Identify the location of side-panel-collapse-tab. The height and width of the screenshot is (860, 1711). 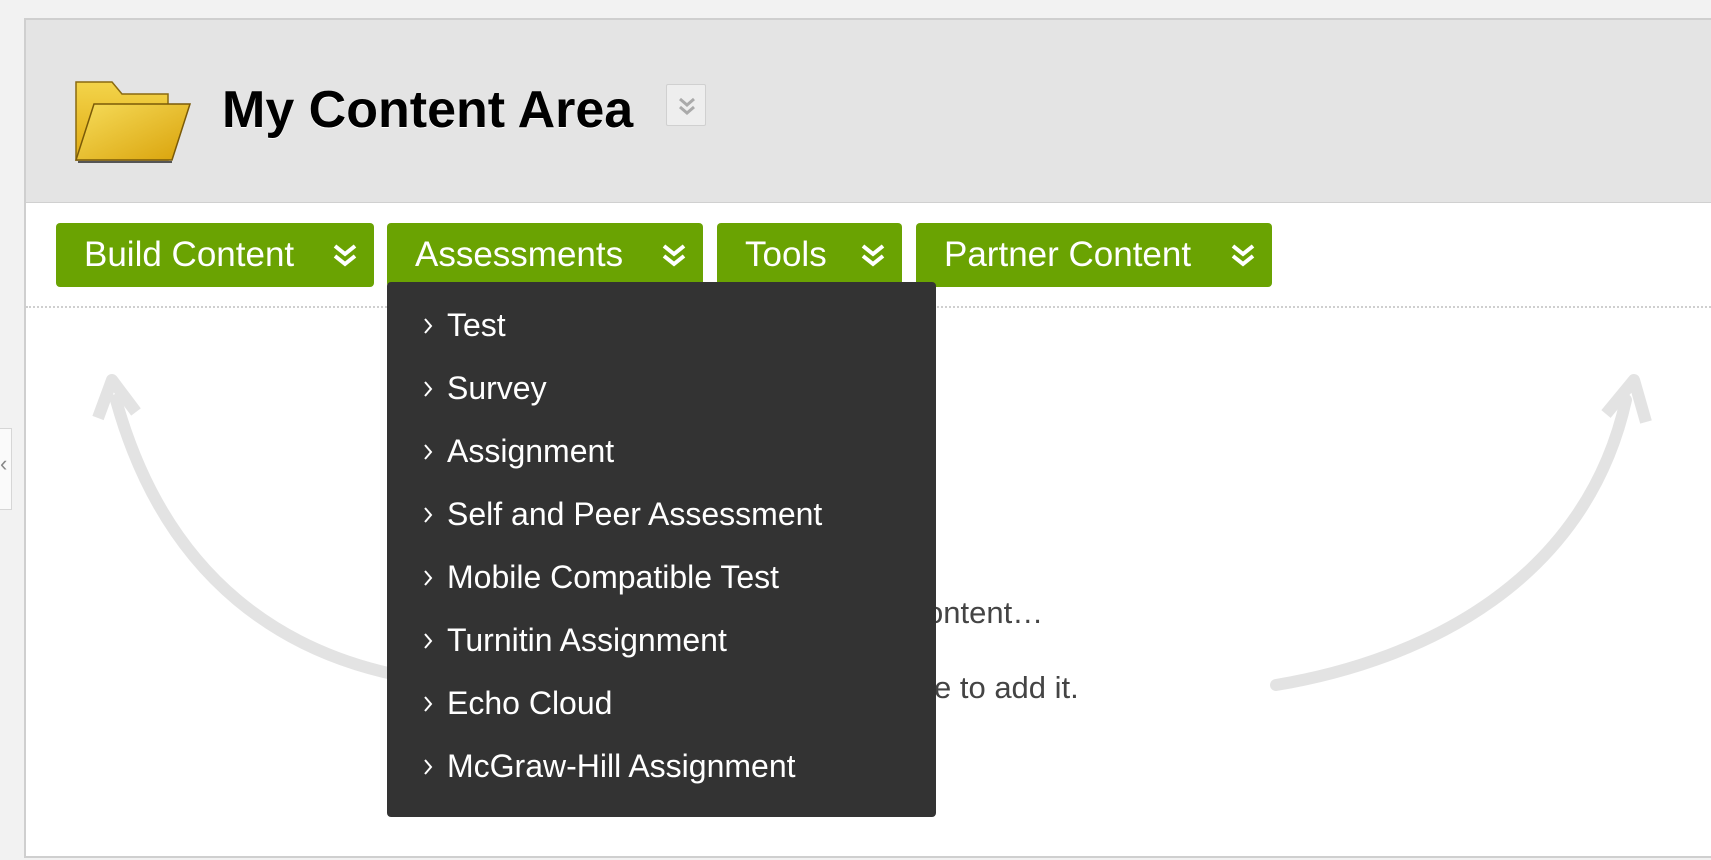
(6, 469).